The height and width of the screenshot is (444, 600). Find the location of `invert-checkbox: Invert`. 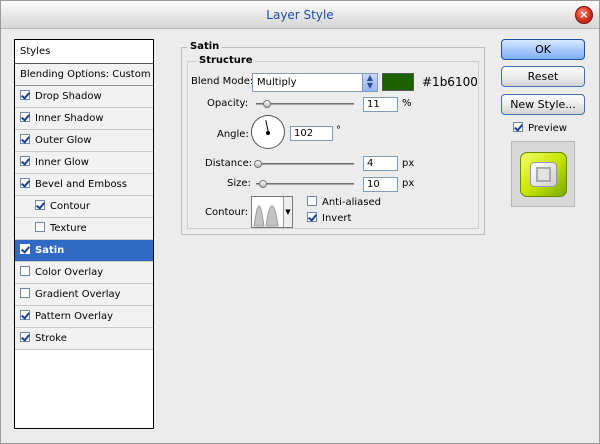

invert-checkbox: Invert is located at coordinates (329, 218).